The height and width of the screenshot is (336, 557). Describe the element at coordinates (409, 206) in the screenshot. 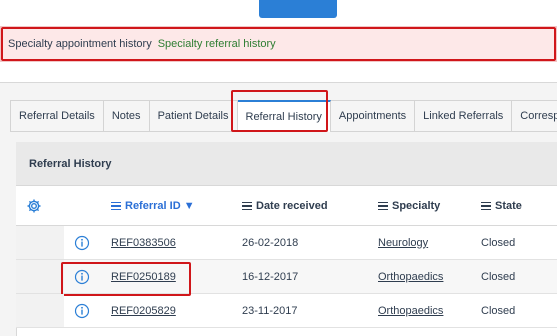

I see `column-specialty: Specialty` at that location.